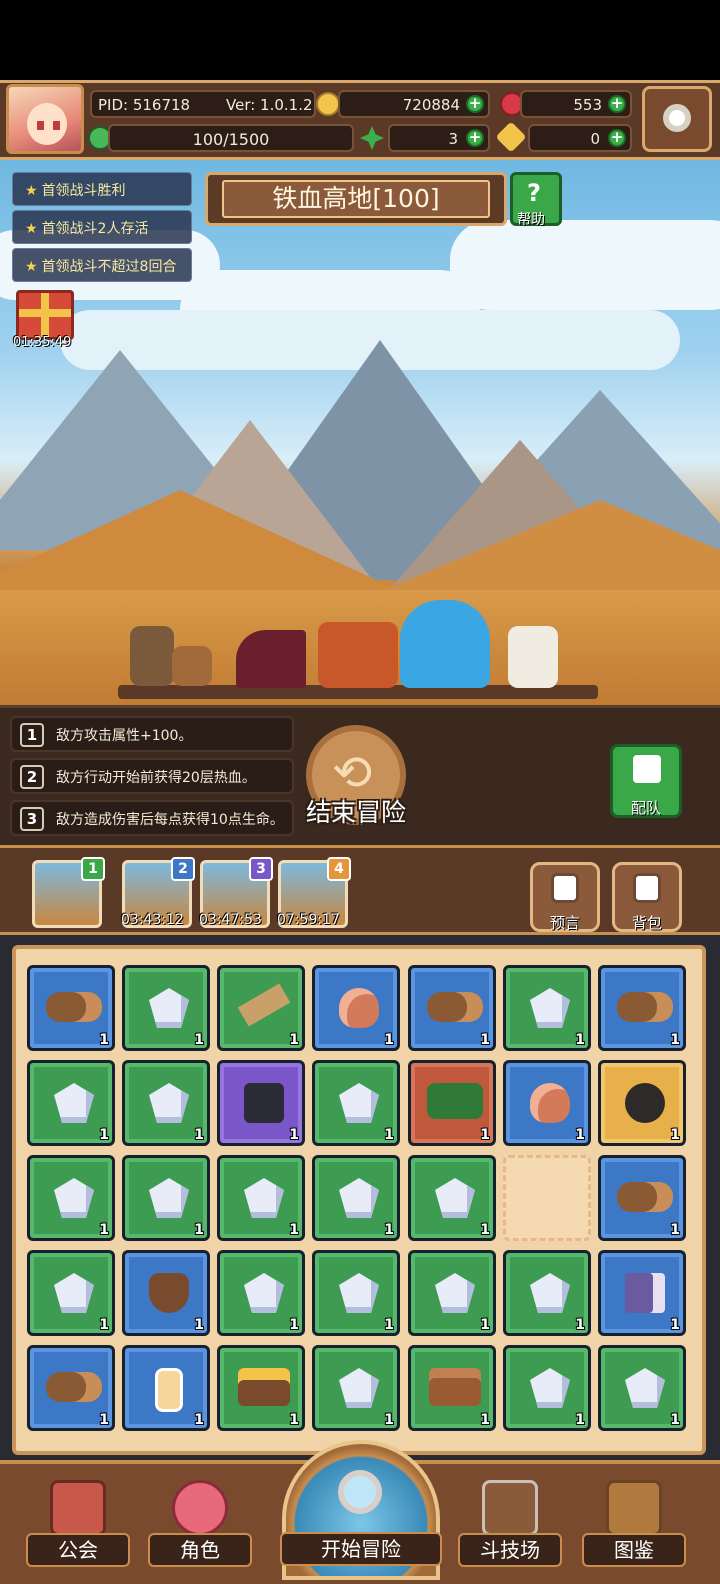 This screenshot has height=1584, width=720. Describe the element at coordinates (646, 781) in the screenshot. I see `team-setup-button: 配队` at that location.